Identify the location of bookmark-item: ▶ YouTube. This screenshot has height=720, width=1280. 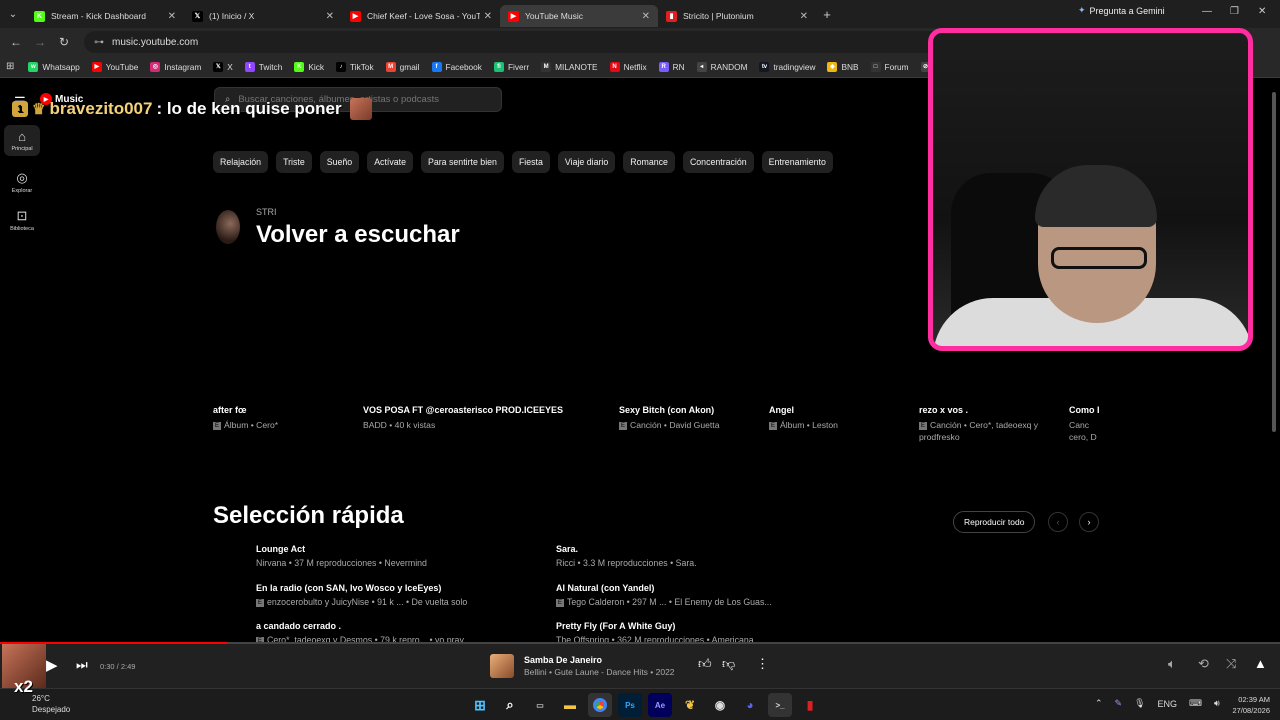
(114, 66).